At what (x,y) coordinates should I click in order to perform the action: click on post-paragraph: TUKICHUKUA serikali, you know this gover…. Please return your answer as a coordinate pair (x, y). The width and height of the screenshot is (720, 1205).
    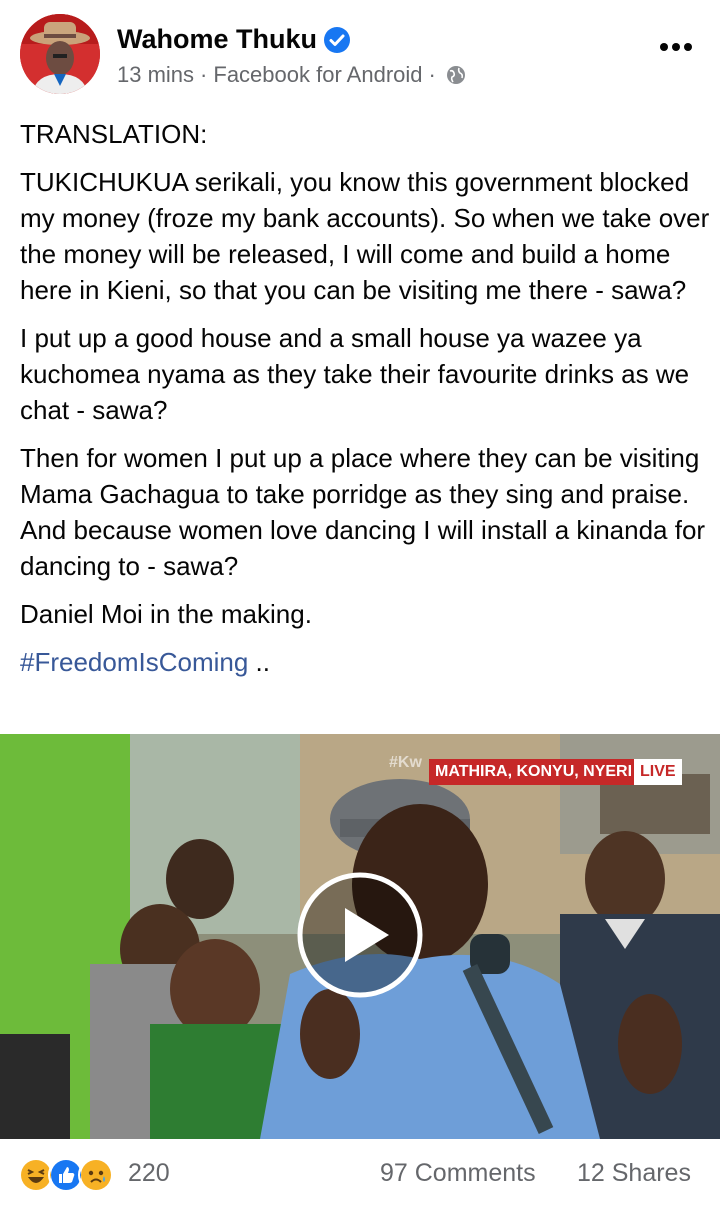
    Looking at the image, I should click on (365, 236).